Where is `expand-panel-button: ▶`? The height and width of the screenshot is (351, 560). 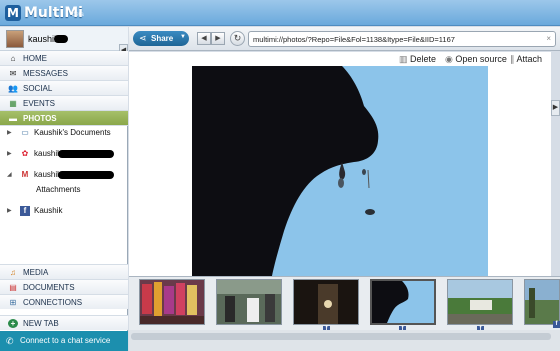 expand-panel-button: ▶ is located at coordinates (555, 108).